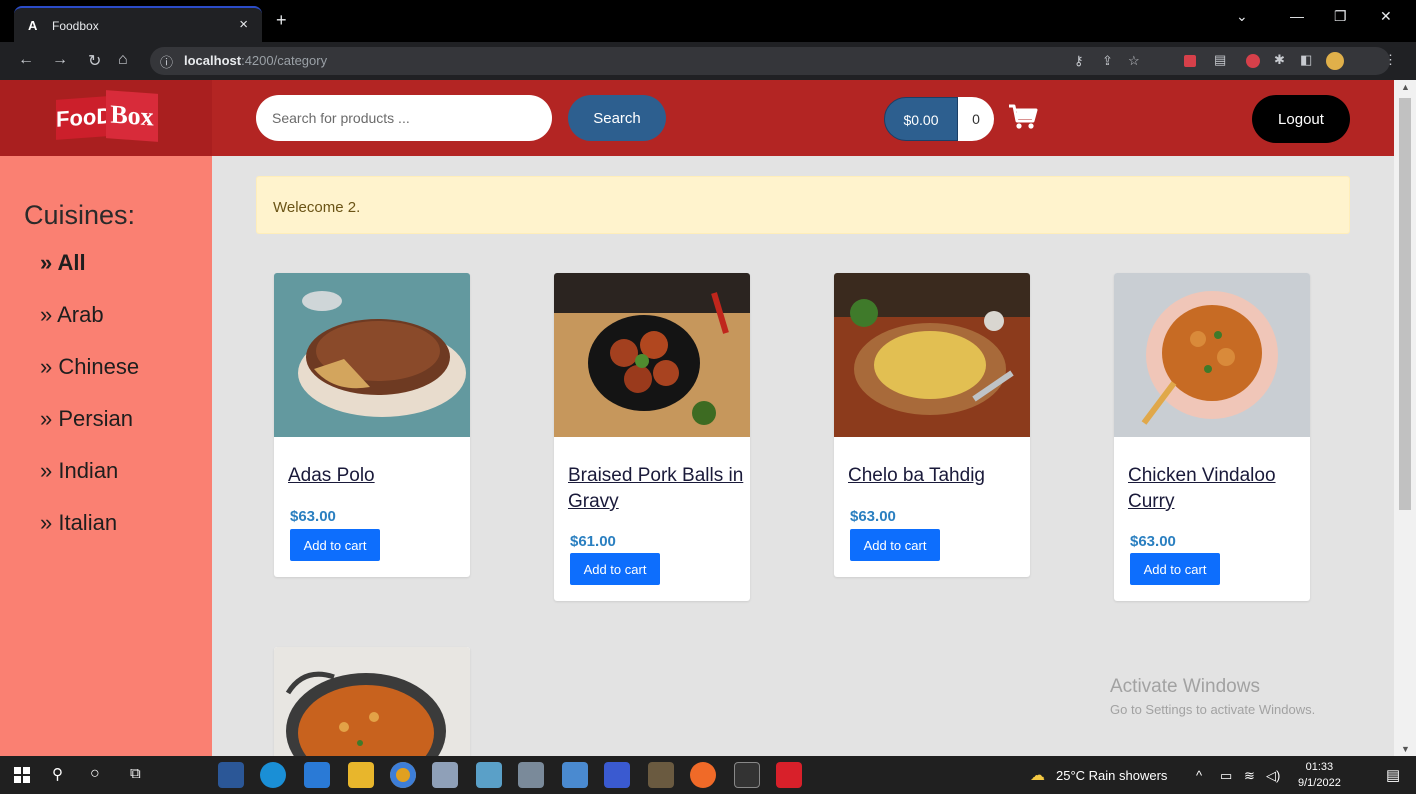 The image size is (1416, 794). Describe the element at coordinates (80, 215) in the screenshot. I see `cuisines-heading: Cuisines:` at that location.